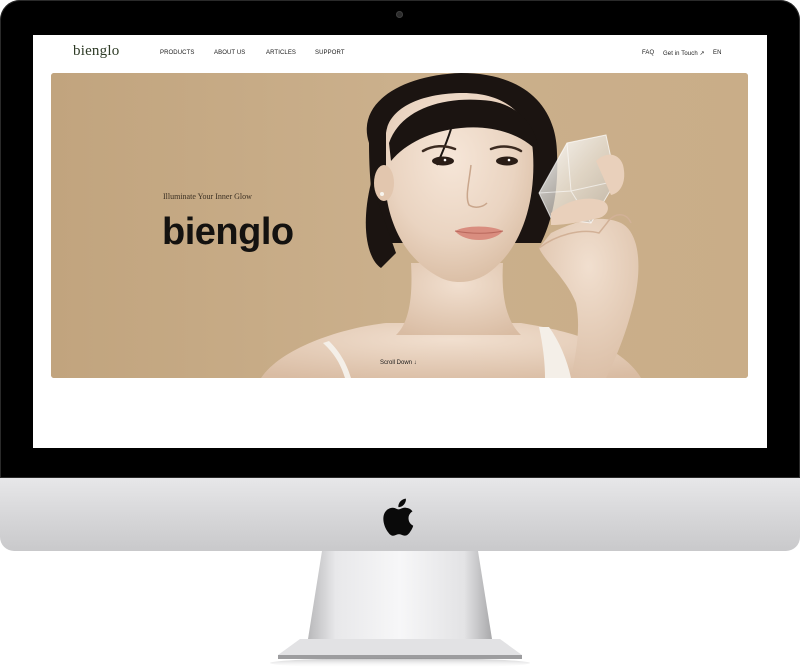  What do you see at coordinates (207, 196) in the screenshot?
I see `hero-tagline: Illuminate Your Inner Glow` at bounding box center [207, 196].